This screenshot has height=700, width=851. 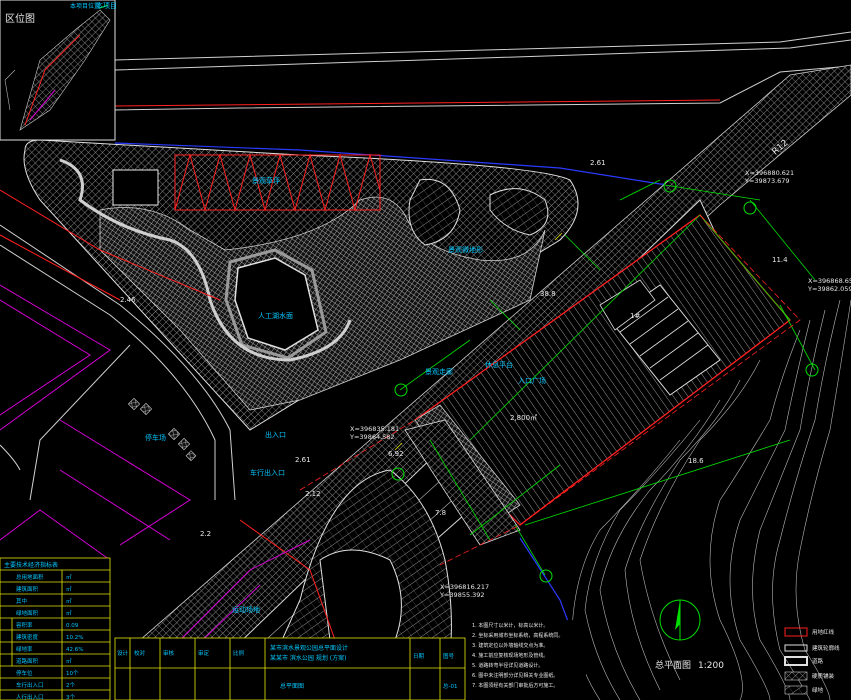 What do you see at coordinates (70, 697) in the screenshot?
I see `econ-row-value: 3个` at bounding box center [70, 697].